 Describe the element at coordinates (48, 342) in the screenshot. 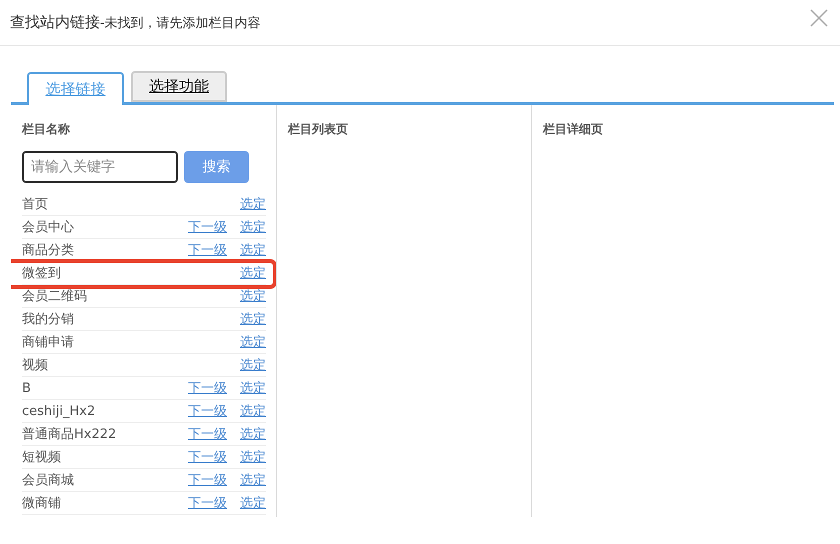

I see `category-name: 商铺申请` at that location.